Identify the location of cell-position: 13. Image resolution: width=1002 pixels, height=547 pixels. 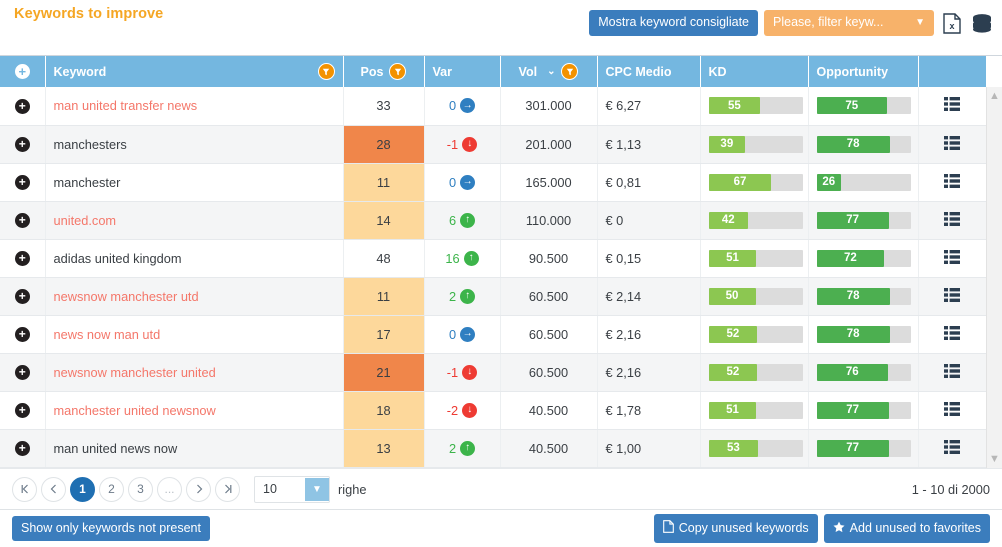
(384, 448).